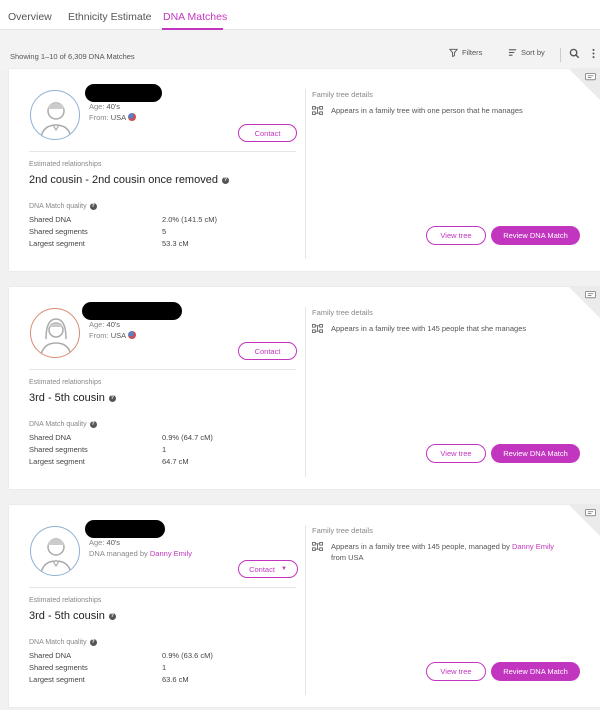 The image size is (600, 710). Describe the element at coordinates (262, 569) in the screenshot. I see `contact-label: Contact` at that location.